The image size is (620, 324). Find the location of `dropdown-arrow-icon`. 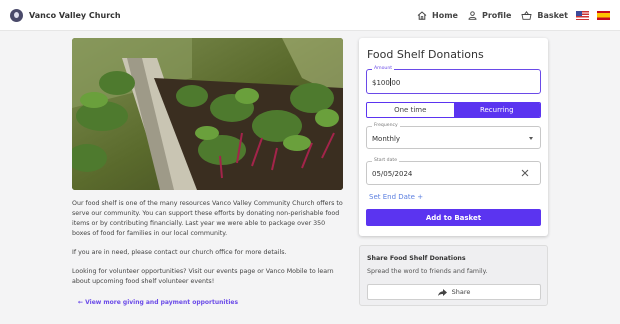

dropdown-arrow-icon is located at coordinates (531, 138).